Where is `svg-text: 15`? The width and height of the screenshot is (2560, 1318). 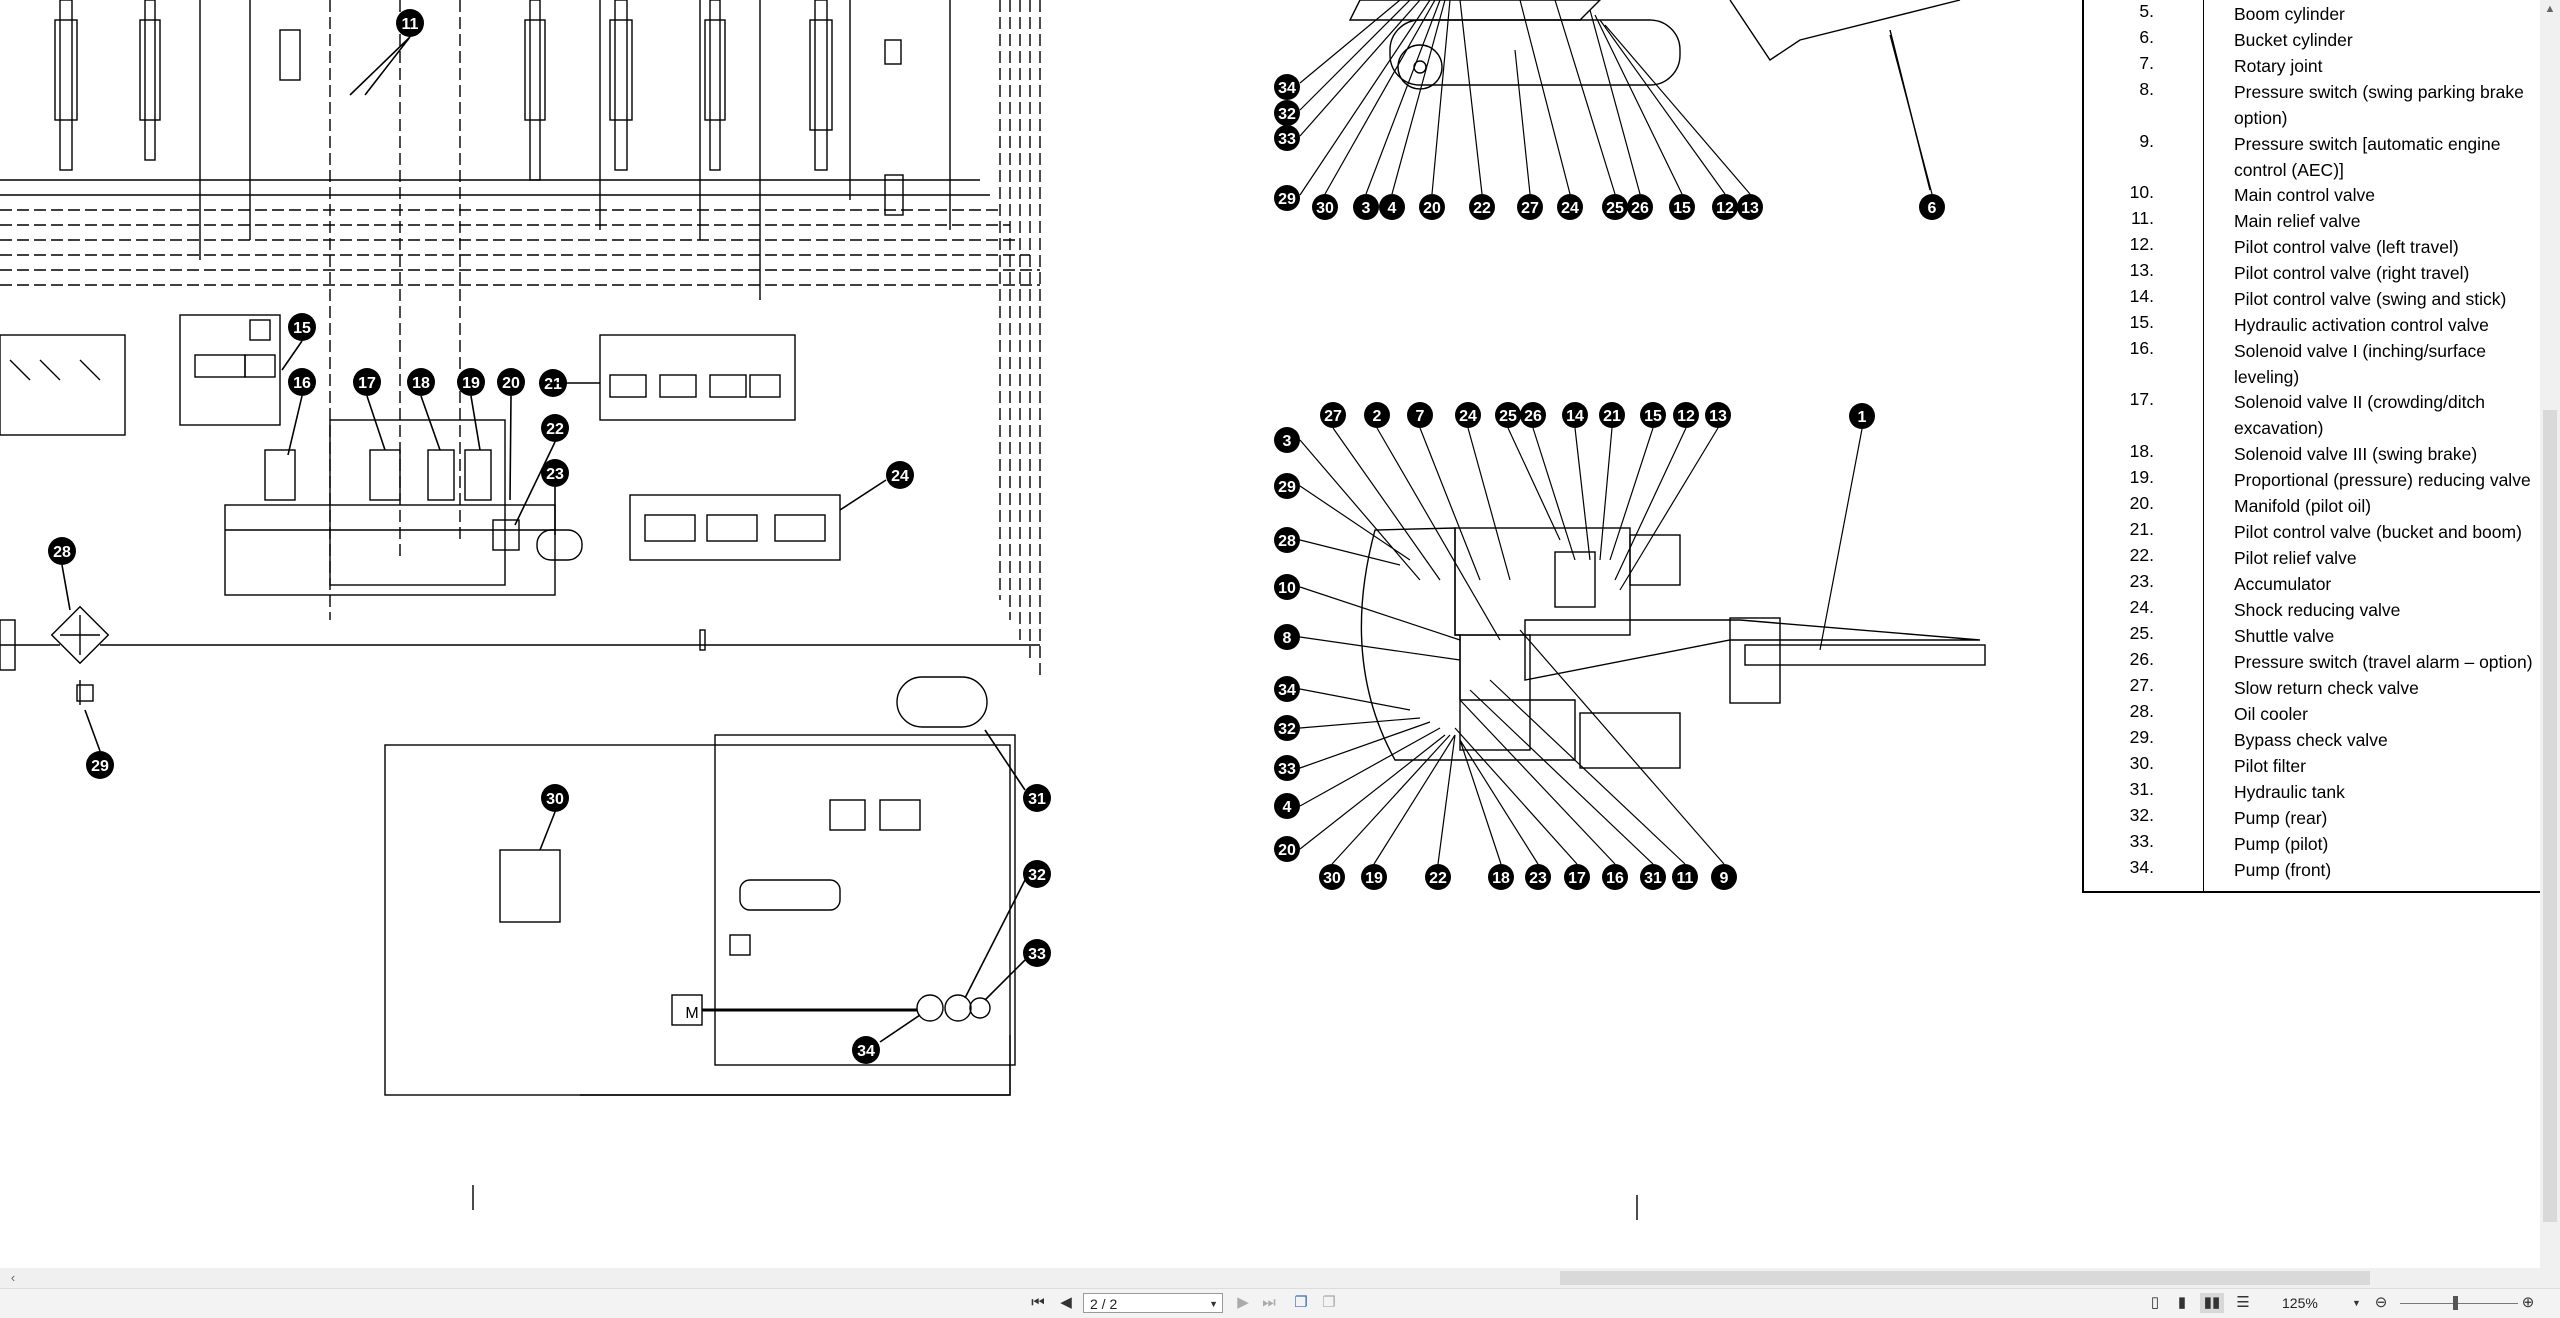 svg-text: 15 is located at coordinates (1682, 208).